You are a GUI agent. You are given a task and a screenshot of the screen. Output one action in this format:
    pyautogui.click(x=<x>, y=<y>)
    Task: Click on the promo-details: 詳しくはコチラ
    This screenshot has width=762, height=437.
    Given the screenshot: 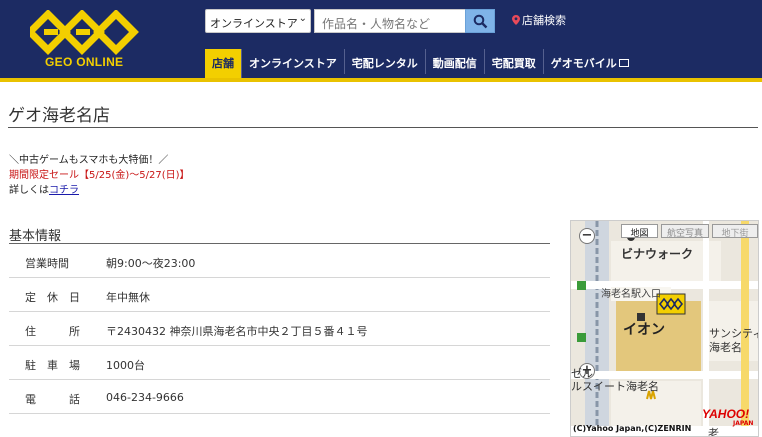 What is the action you would take?
    pyautogui.click(x=44, y=188)
    